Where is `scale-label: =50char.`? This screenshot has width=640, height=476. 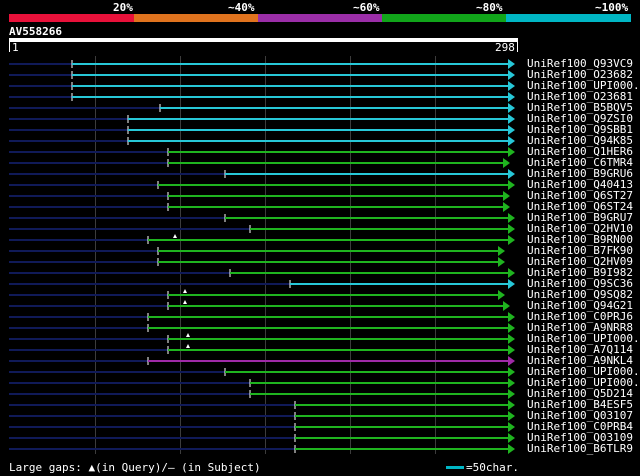
scale-label: =50char. is located at coordinates (492, 467).